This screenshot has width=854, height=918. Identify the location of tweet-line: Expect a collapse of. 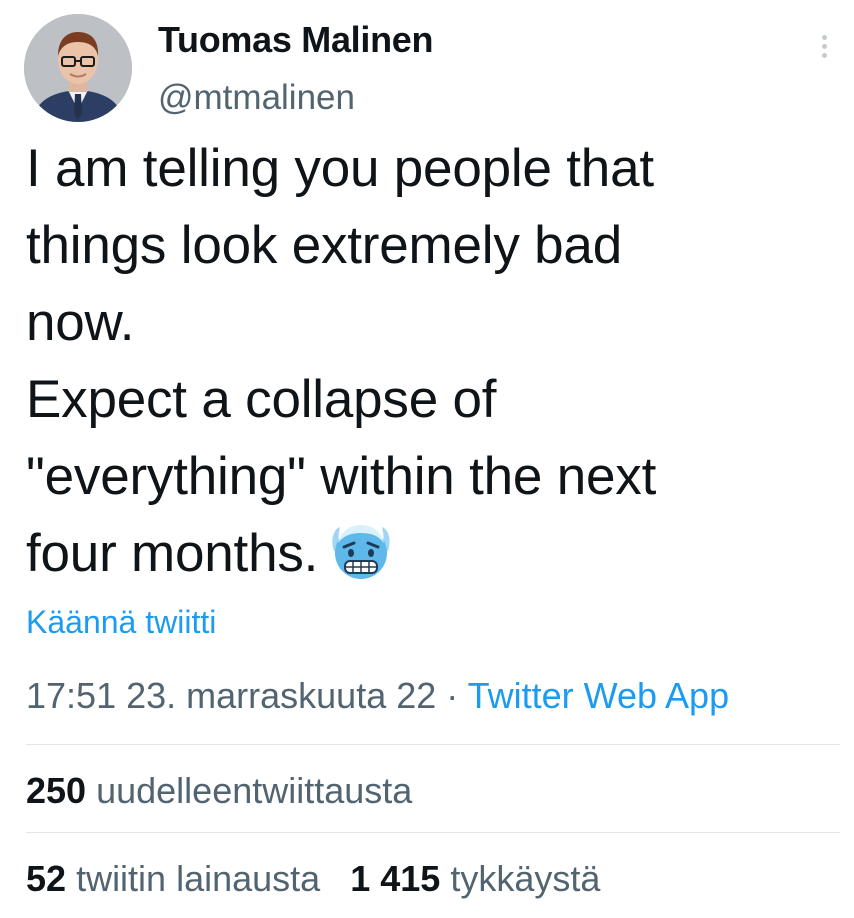
(261, 399).